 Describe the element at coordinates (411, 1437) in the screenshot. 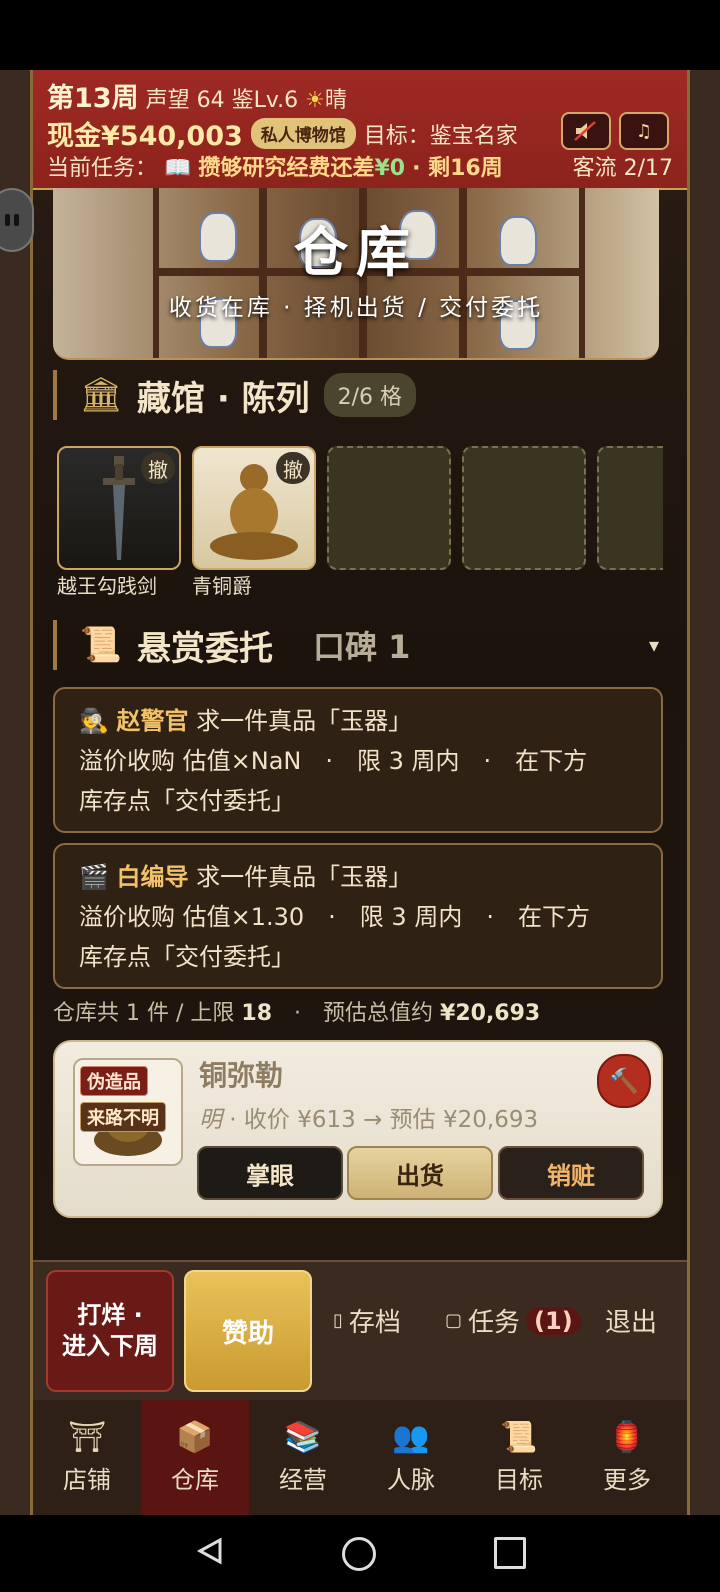

I see `people-icon: 👥` at that location.